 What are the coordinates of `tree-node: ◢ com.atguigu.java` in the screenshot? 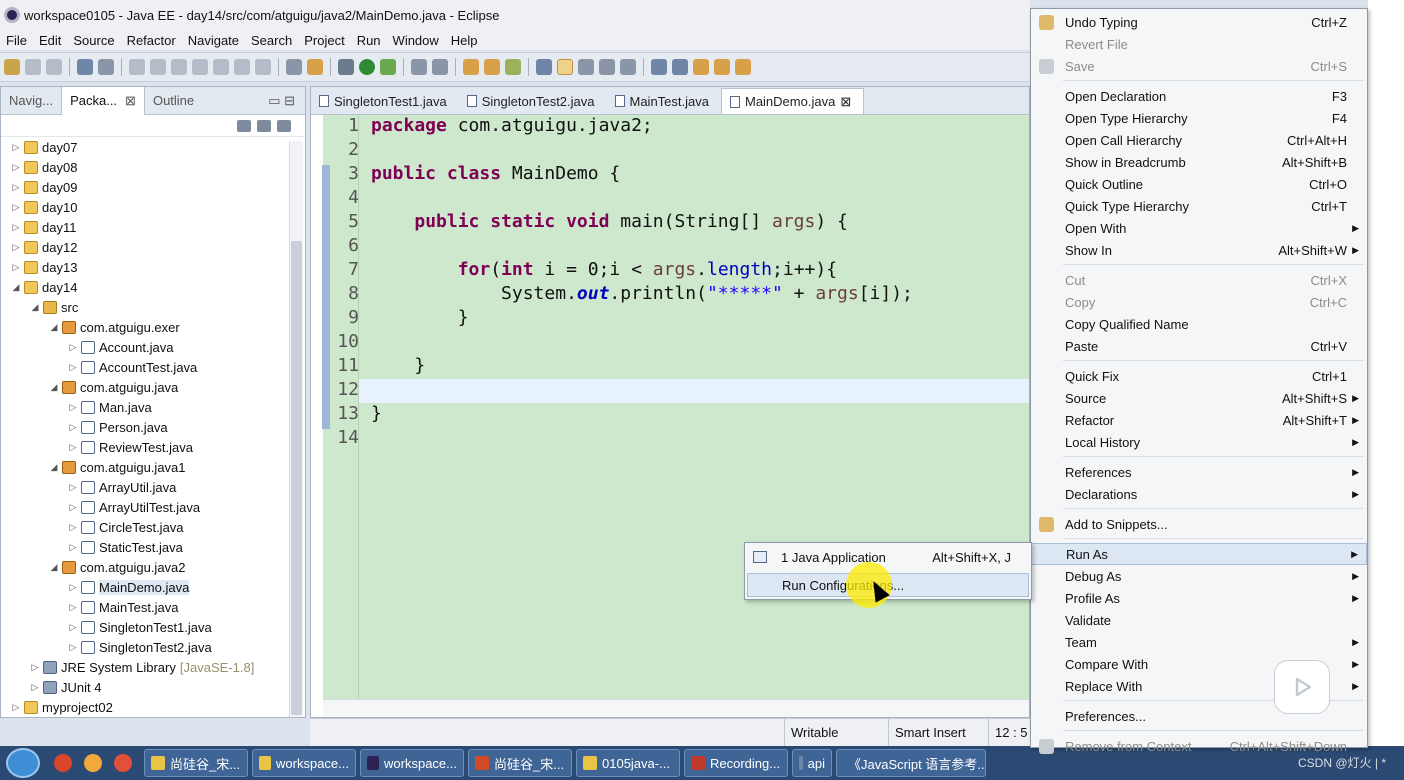 It's located at (144, 387).